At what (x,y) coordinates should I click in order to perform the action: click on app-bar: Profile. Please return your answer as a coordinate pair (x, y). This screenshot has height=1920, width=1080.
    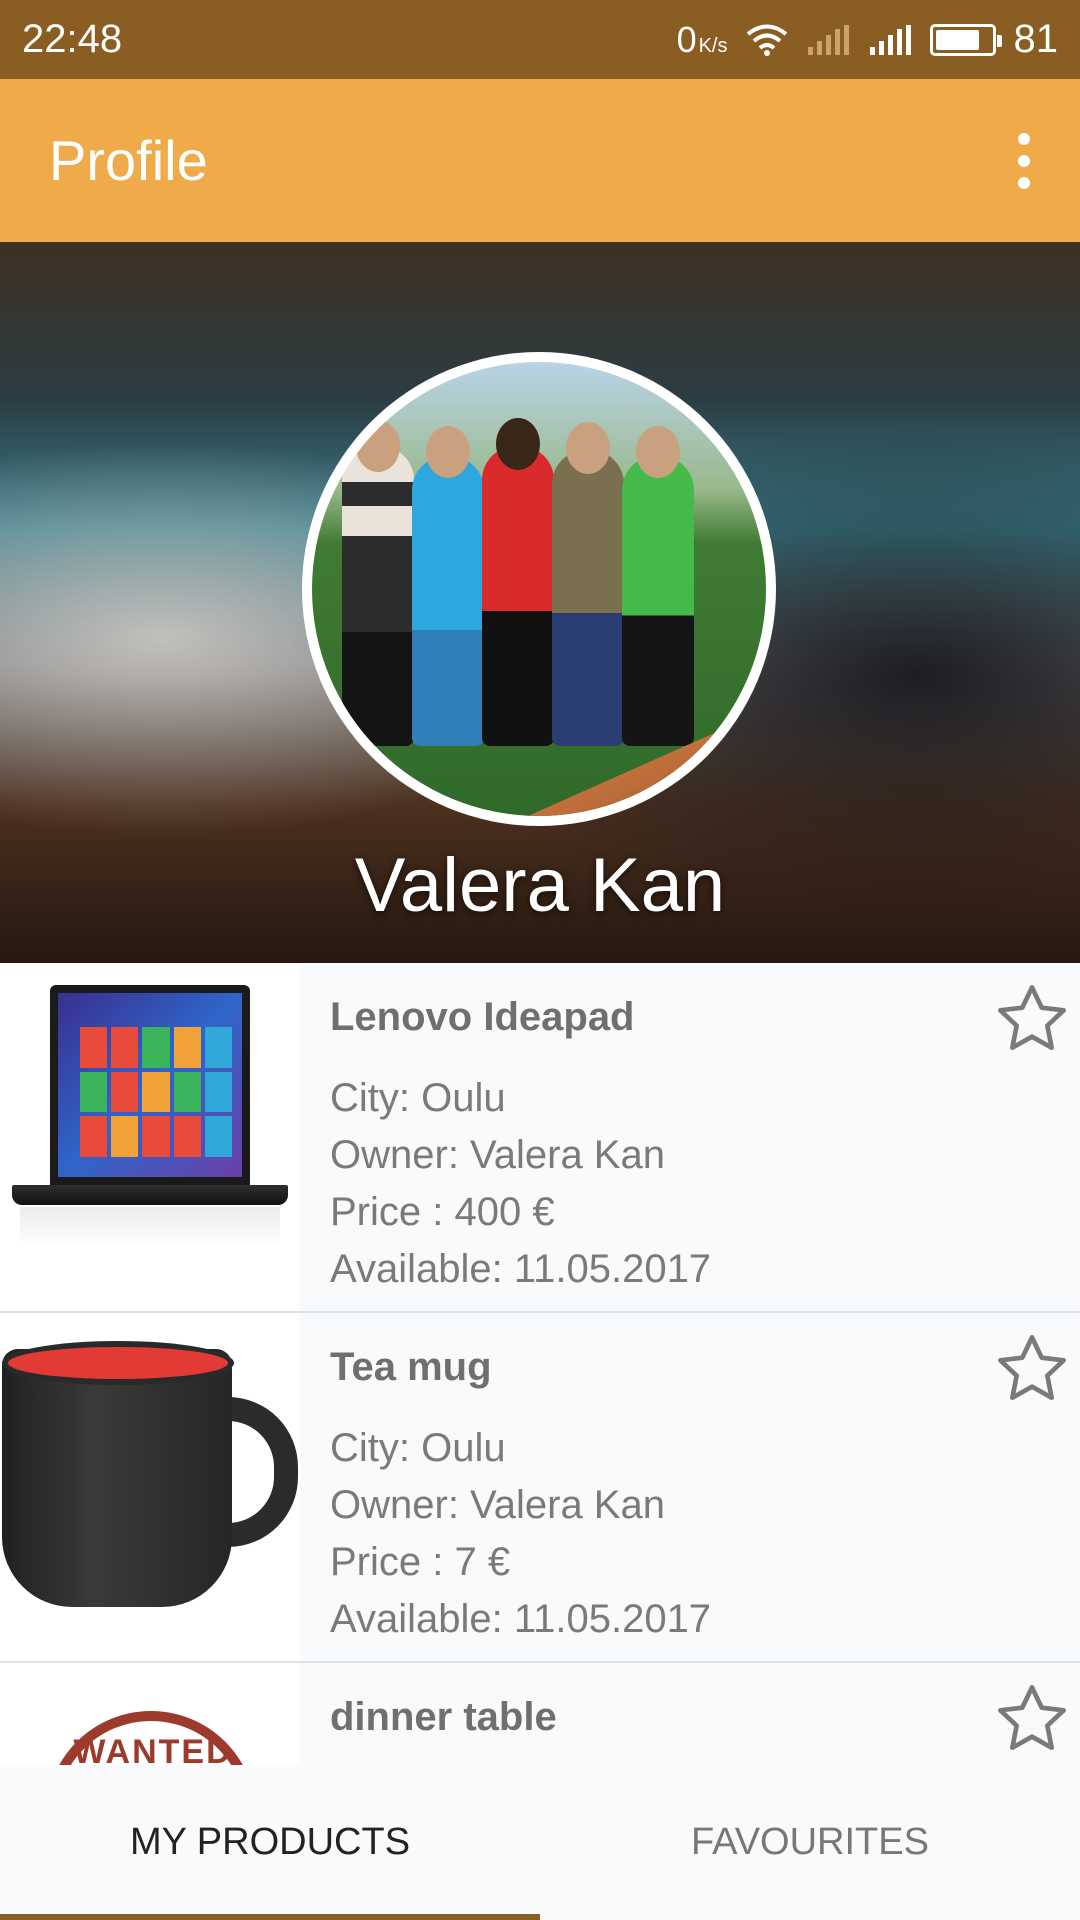
    Looking at the image, I should click on (540, 160).